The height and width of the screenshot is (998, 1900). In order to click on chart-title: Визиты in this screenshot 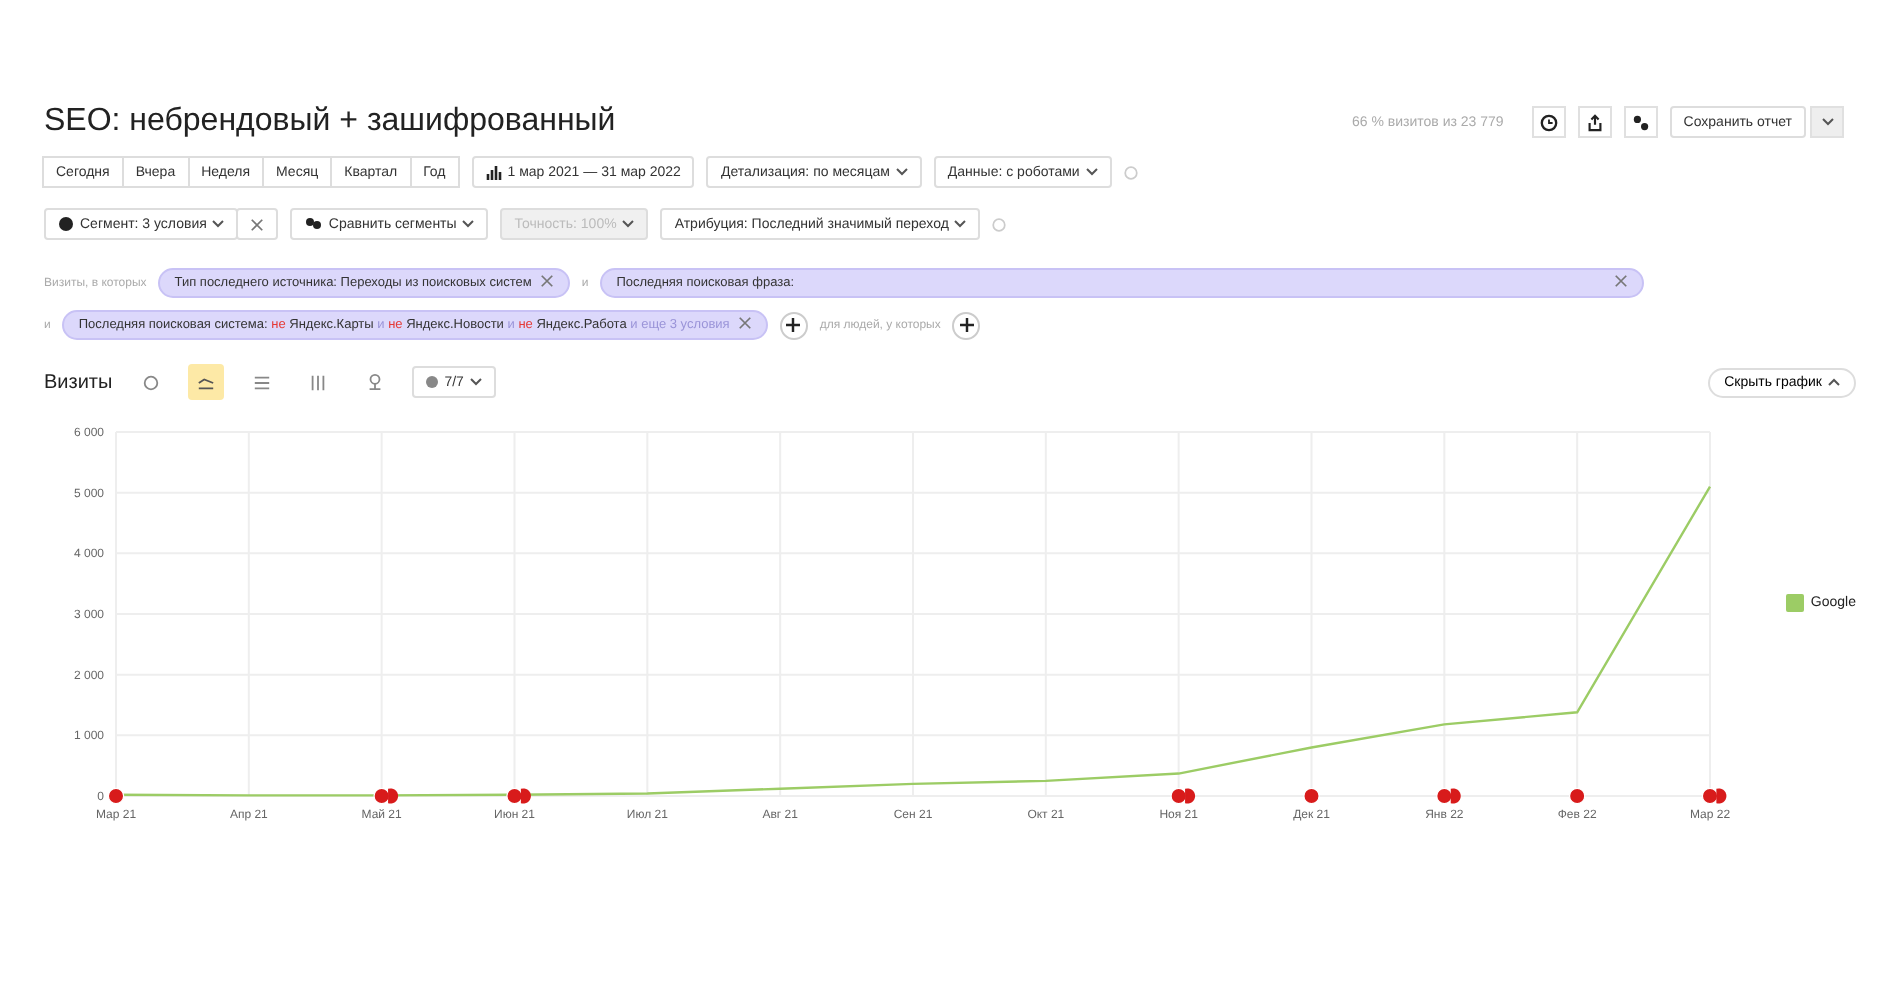, I will do `click(78, 382)`.